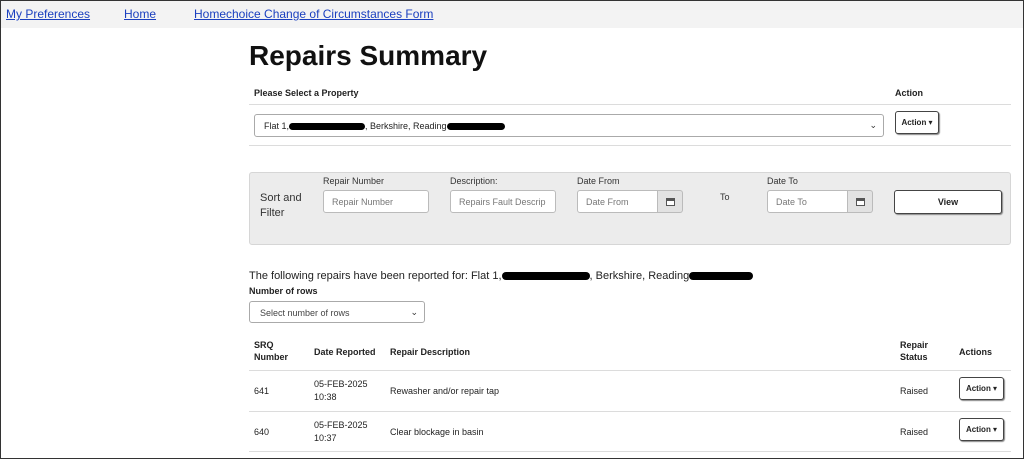 This screenshot has height=459, width=1024. Describe the element at coordinates (725, 197) in the screenshot. I see `to-label: To` at that location.